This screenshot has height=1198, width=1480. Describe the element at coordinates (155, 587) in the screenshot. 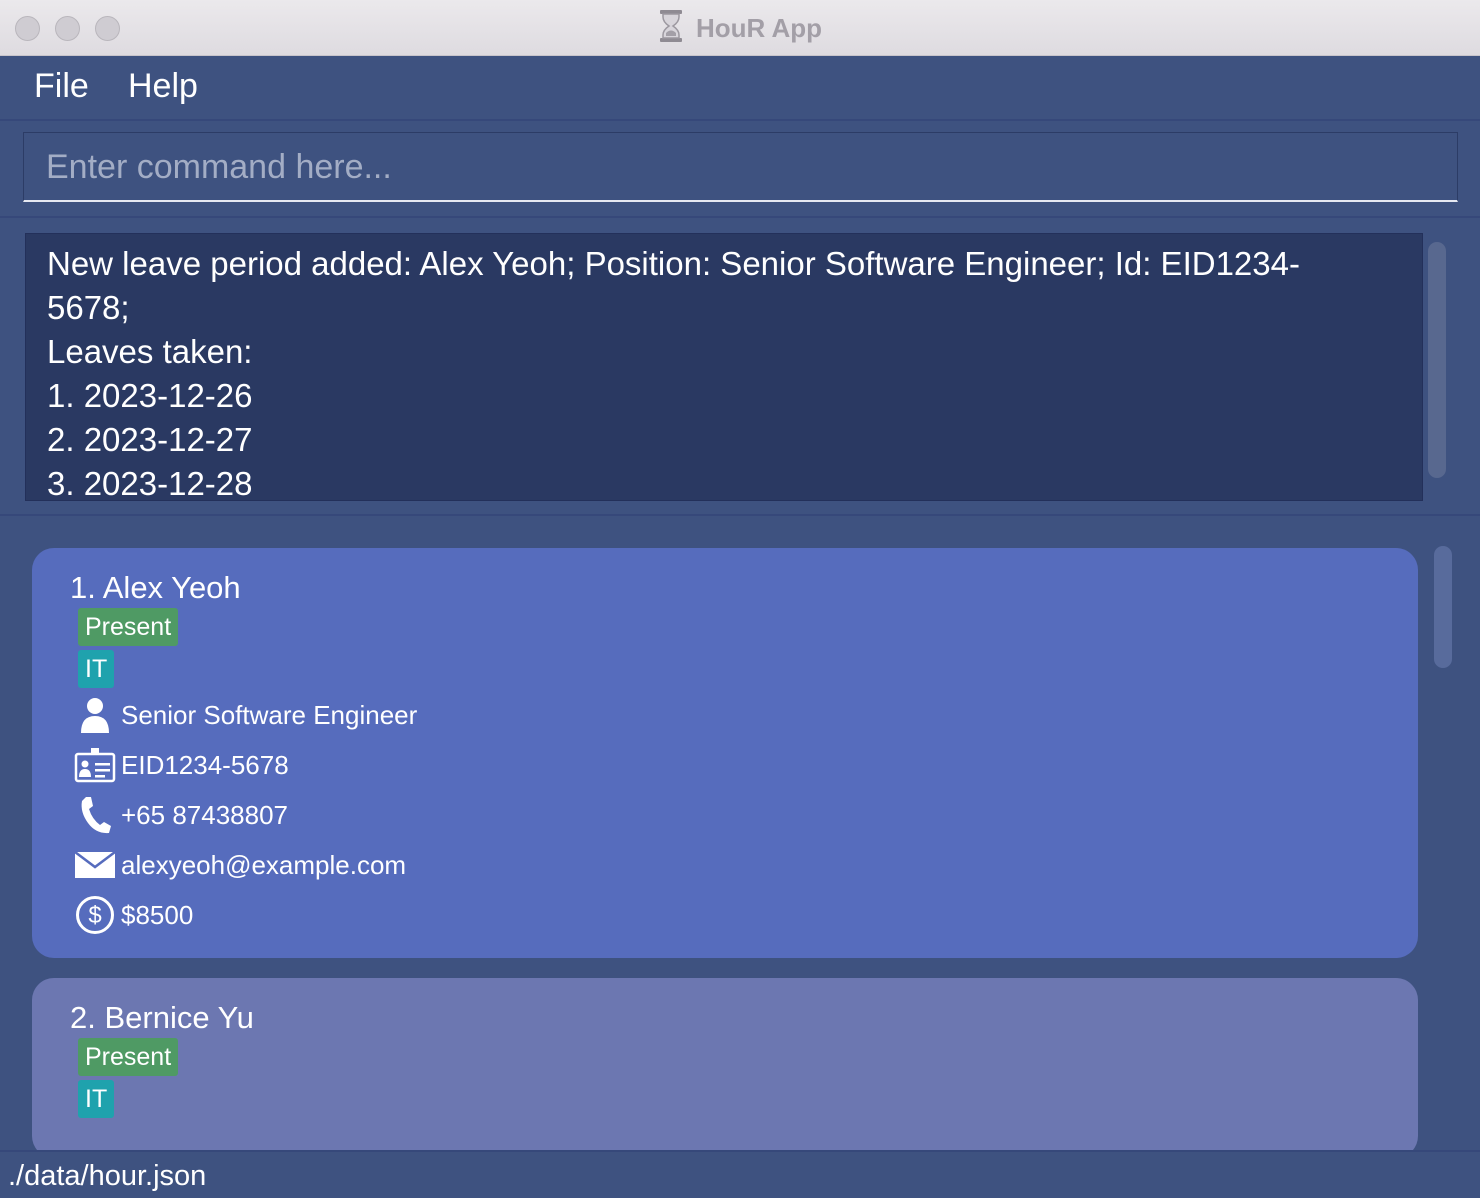

I see `employee-name: 1. Alex Yeoh` at that location.